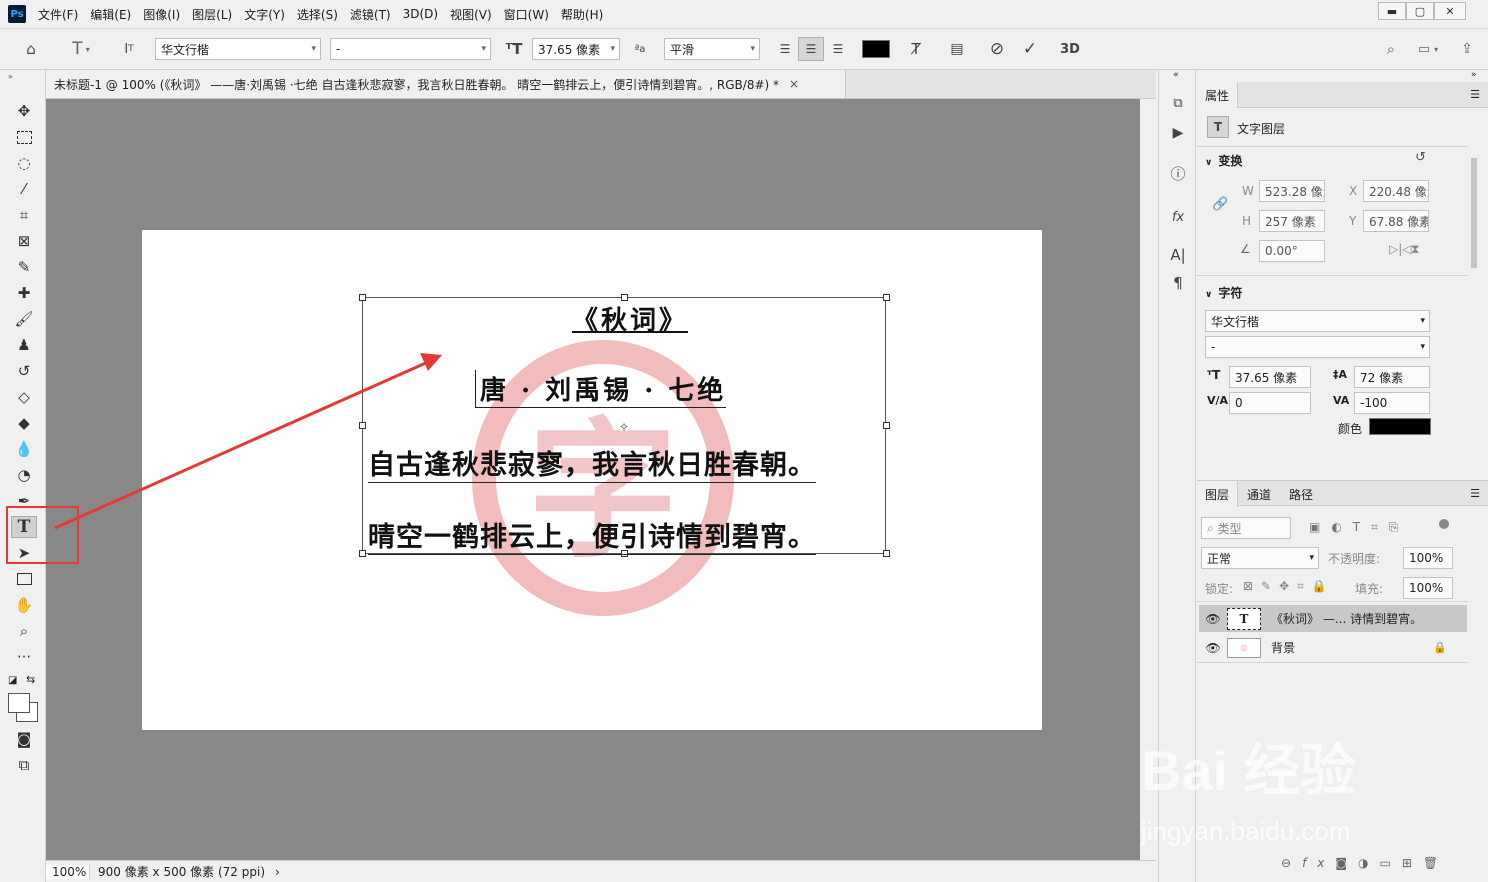 Image resolution: width=1488 pixels, height=882 pixels. I want to click on layer-bottom-actions: ⊖fx◙◑▭⊞🗑, so click(1365, 863).